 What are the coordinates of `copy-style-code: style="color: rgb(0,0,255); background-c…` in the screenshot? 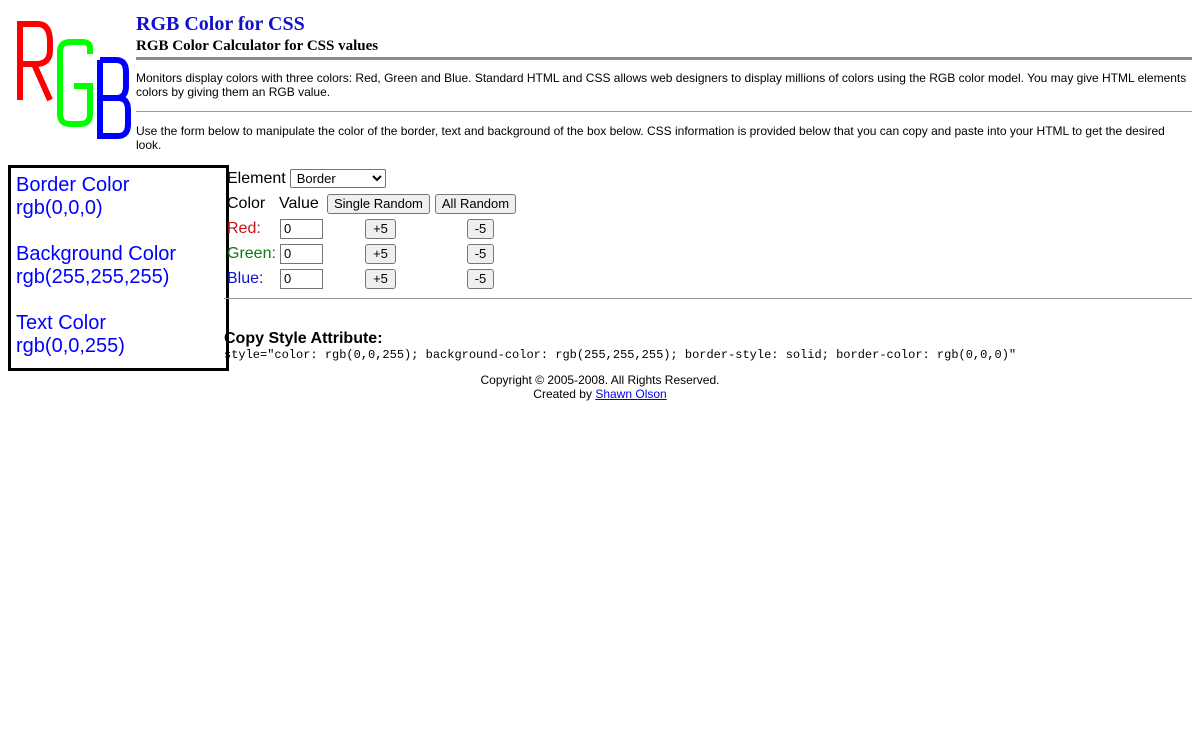 It's located at (620, 355).